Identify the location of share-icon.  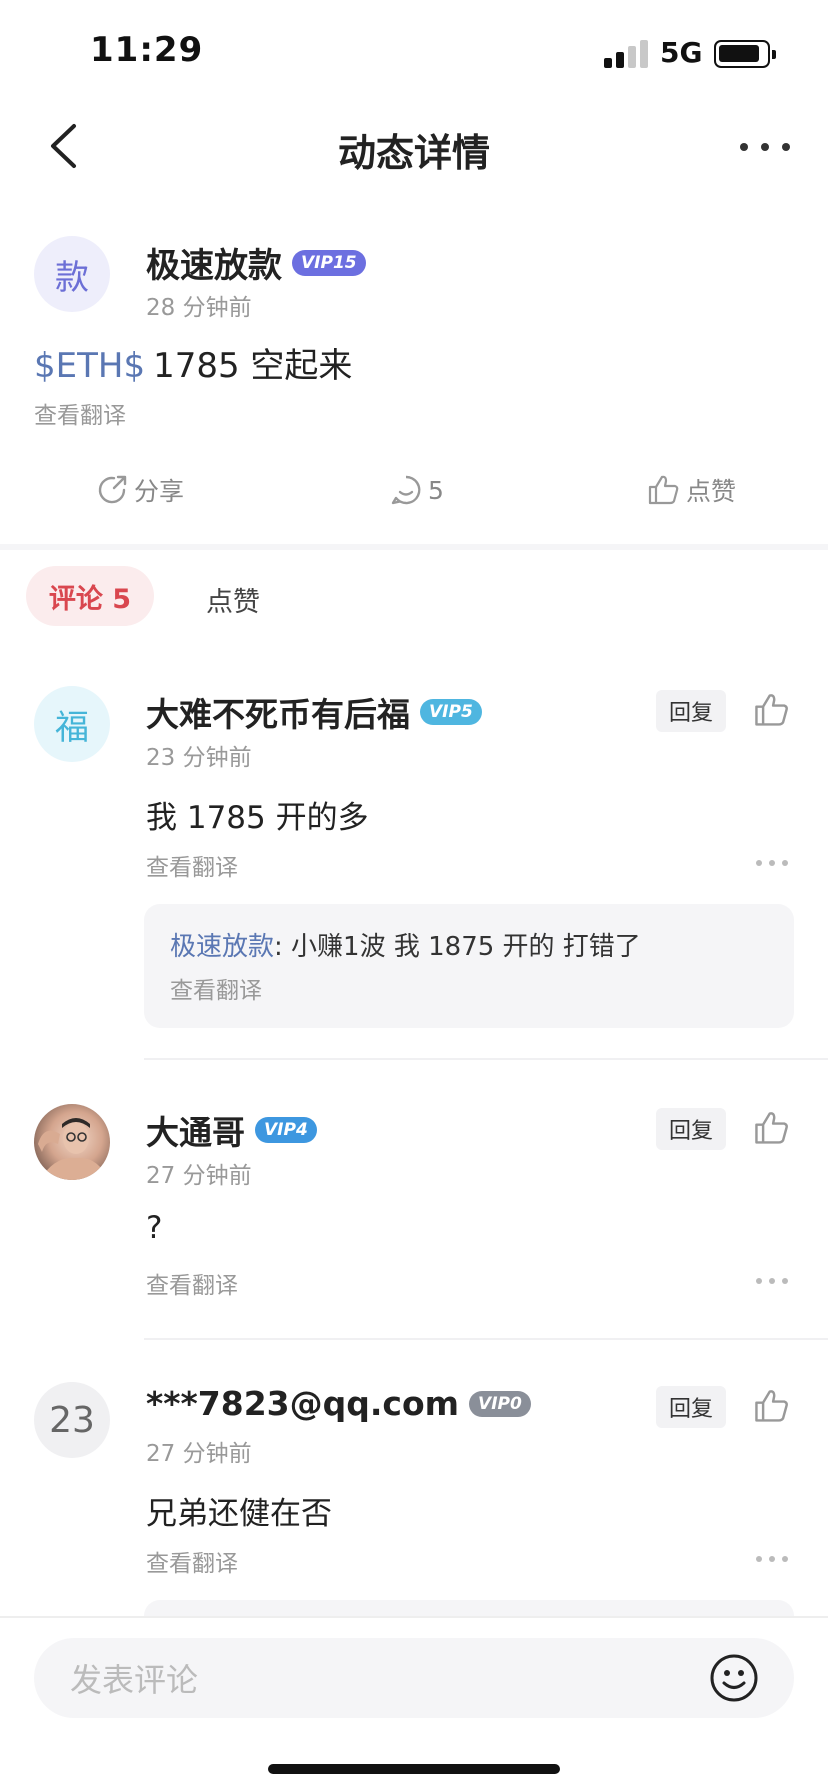
(112, 489).